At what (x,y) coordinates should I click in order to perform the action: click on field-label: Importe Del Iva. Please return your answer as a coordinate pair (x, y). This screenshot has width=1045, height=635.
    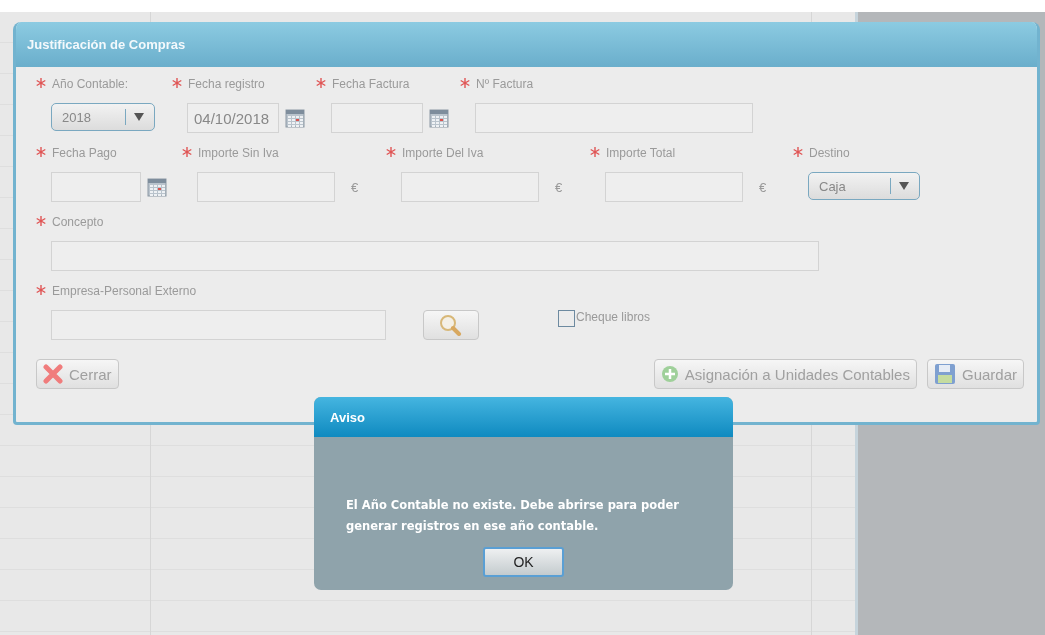
    Looking at the image, I should click on (488, 156).